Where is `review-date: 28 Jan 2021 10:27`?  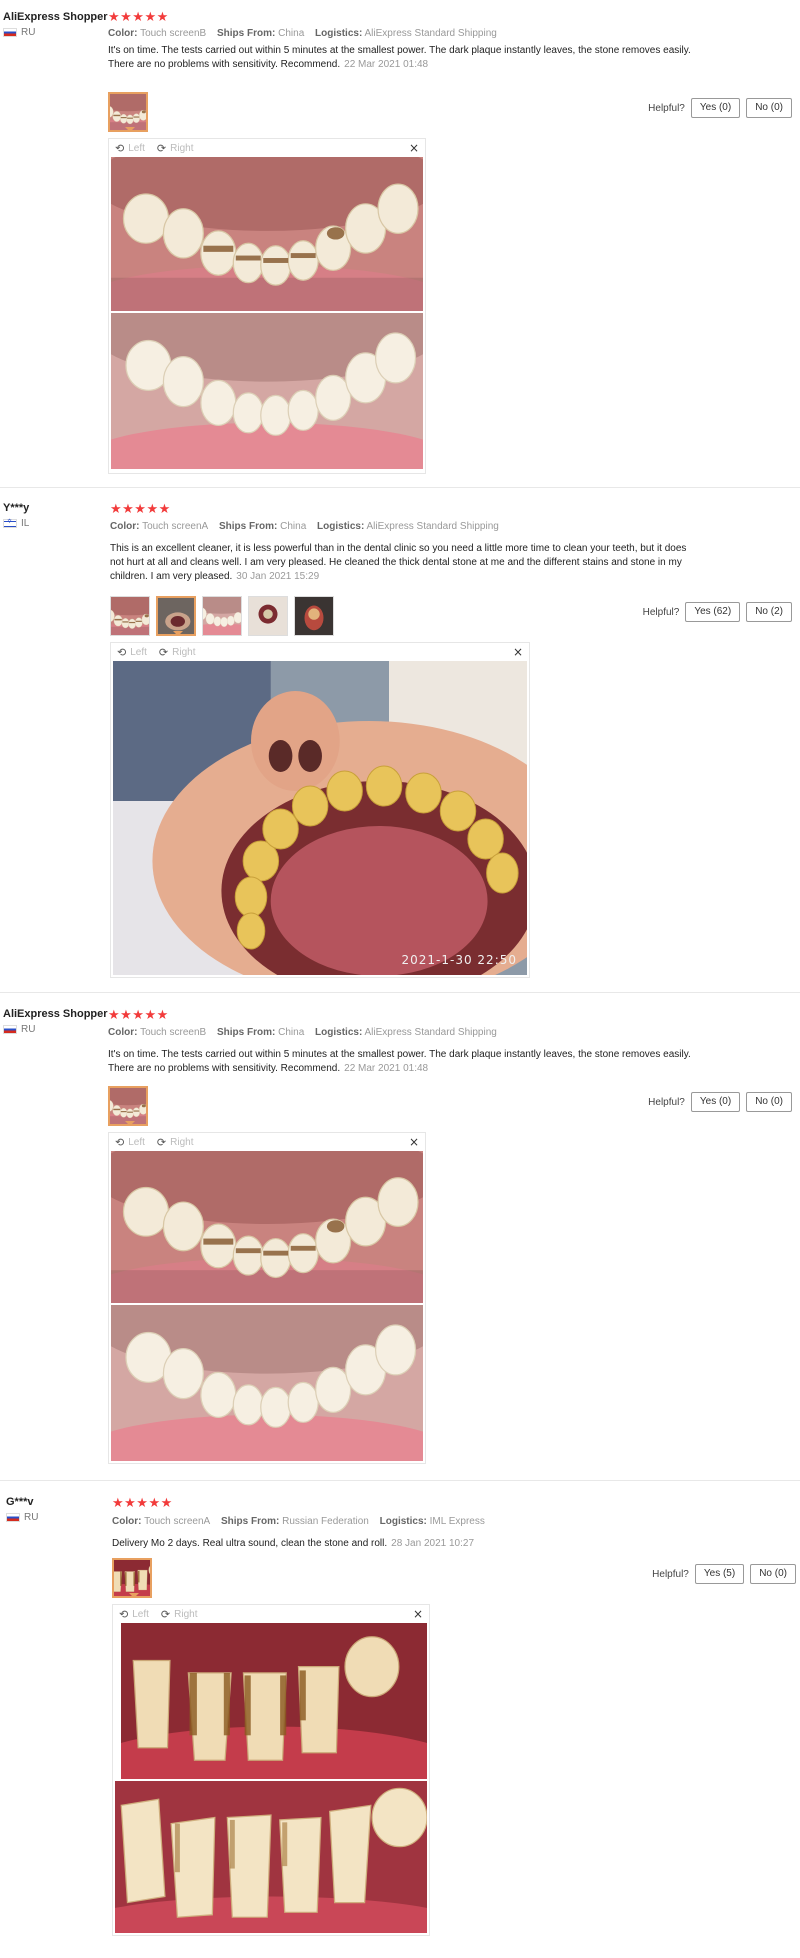
review-date: 28 Jan 2021 10:27 is located at coordinates (433, 1543).